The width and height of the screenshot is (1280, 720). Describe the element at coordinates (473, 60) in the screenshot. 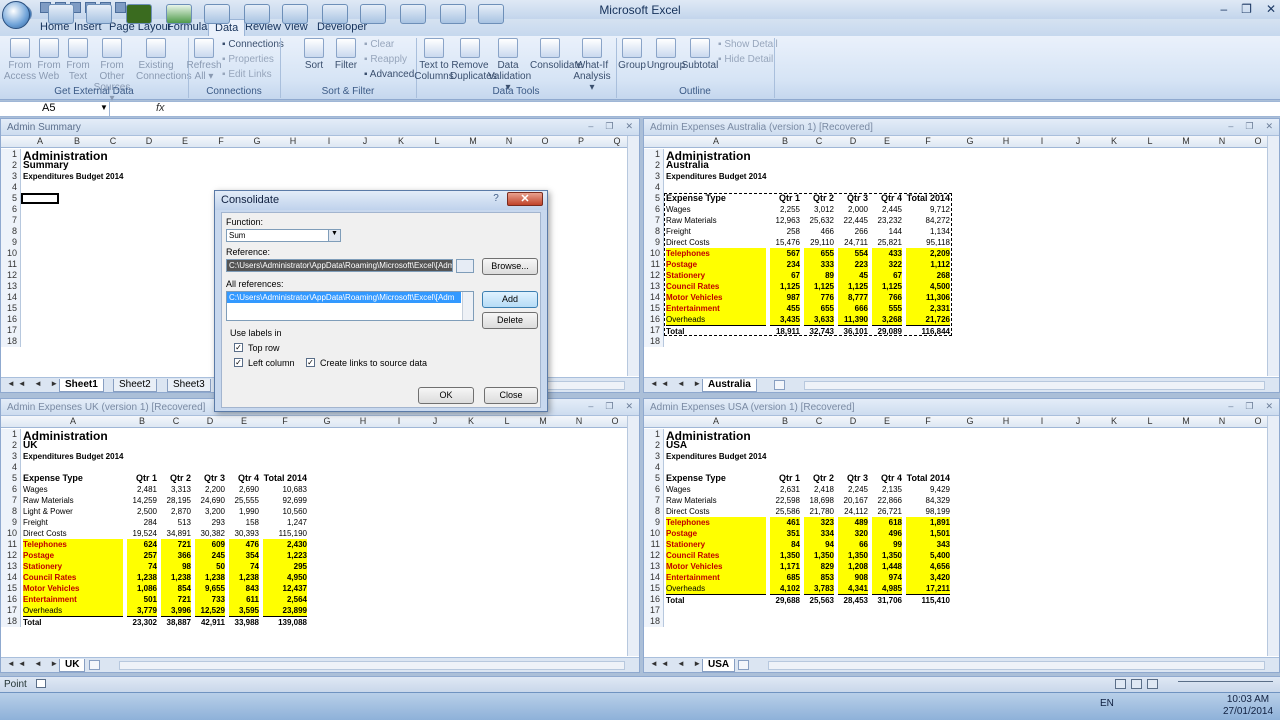

I see `data-tools-btn-1: Remove Duplicates` at that location.